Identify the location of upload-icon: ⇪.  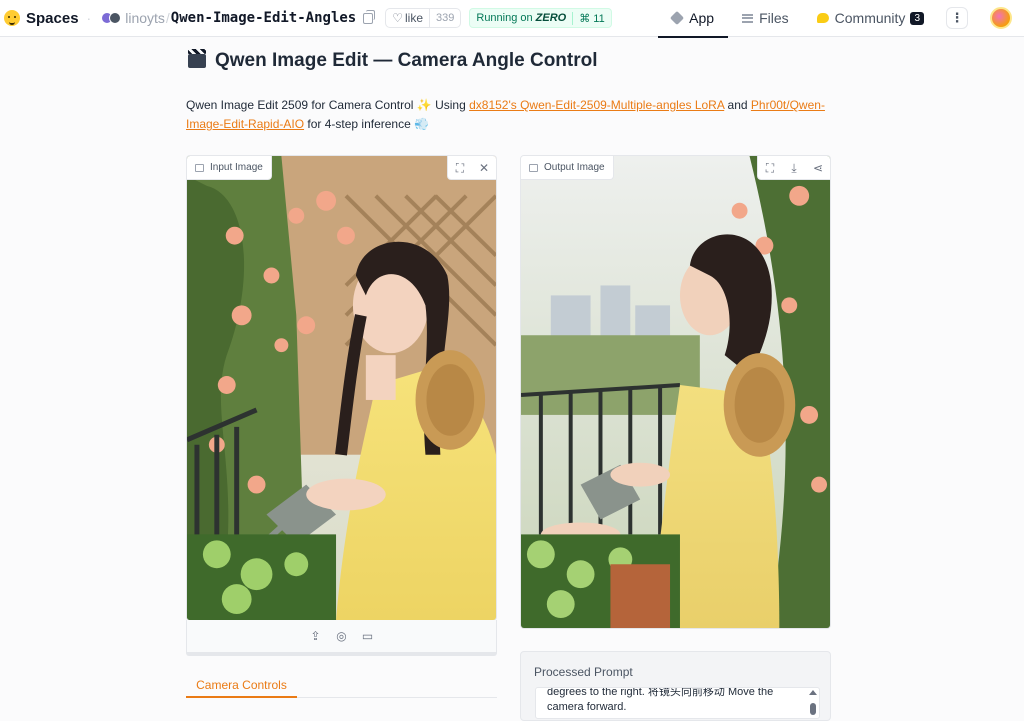
(316, 636).